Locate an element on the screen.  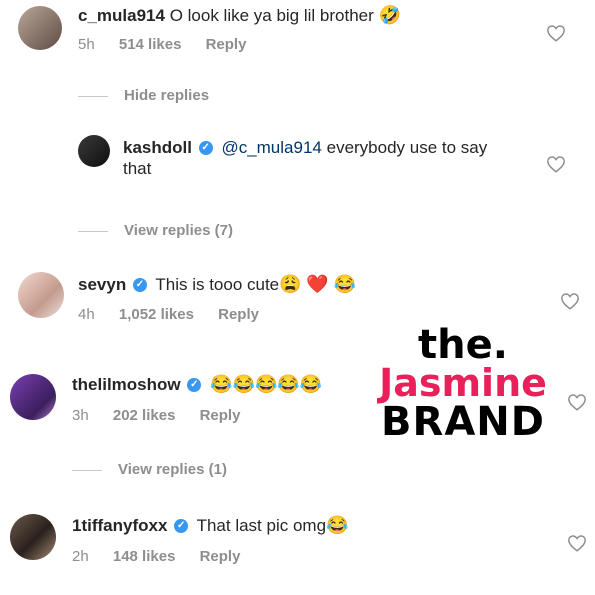
watermark-logo: the. Jasmine BRAND is located at coordinates (463, 383).